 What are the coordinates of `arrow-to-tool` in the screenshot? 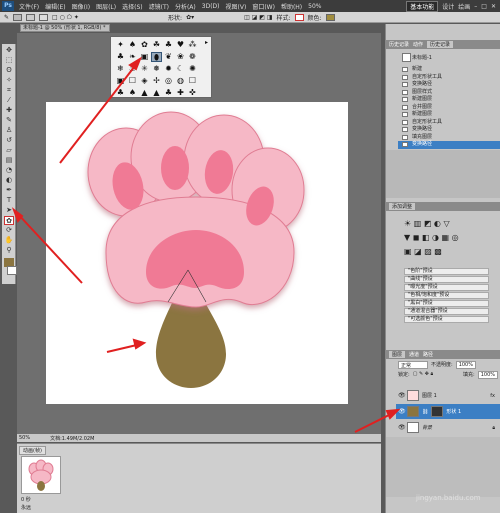 It's located at (49, 248).